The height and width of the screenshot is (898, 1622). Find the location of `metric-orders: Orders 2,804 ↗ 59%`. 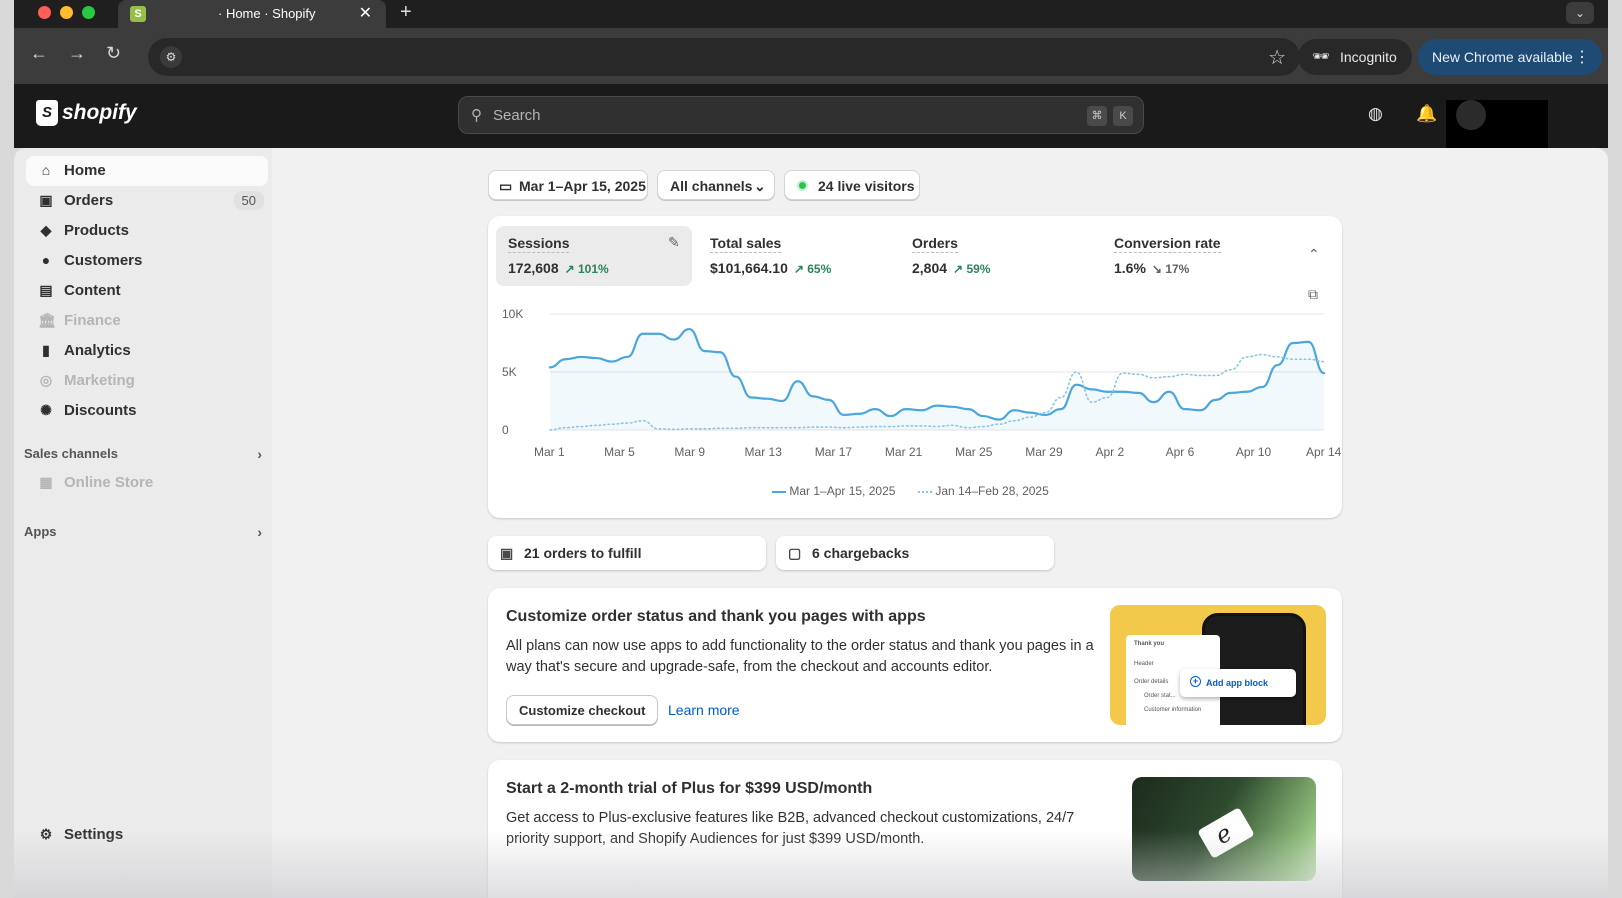

metric-orders: Orders 2,804 ↗ 59% is located at coordinates (998, 256).